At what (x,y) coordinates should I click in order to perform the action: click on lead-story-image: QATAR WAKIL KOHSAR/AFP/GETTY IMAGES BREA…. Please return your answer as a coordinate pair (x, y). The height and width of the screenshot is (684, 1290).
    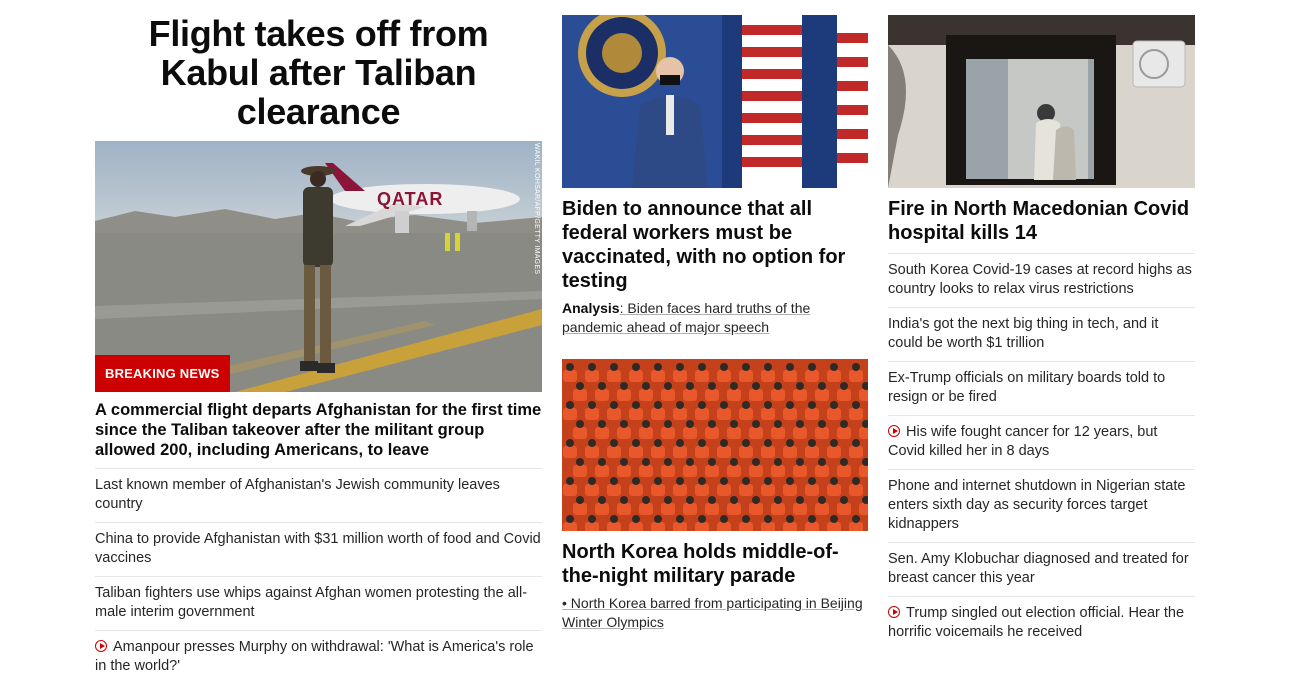
    Looking at the image, I should click on (318, 266).